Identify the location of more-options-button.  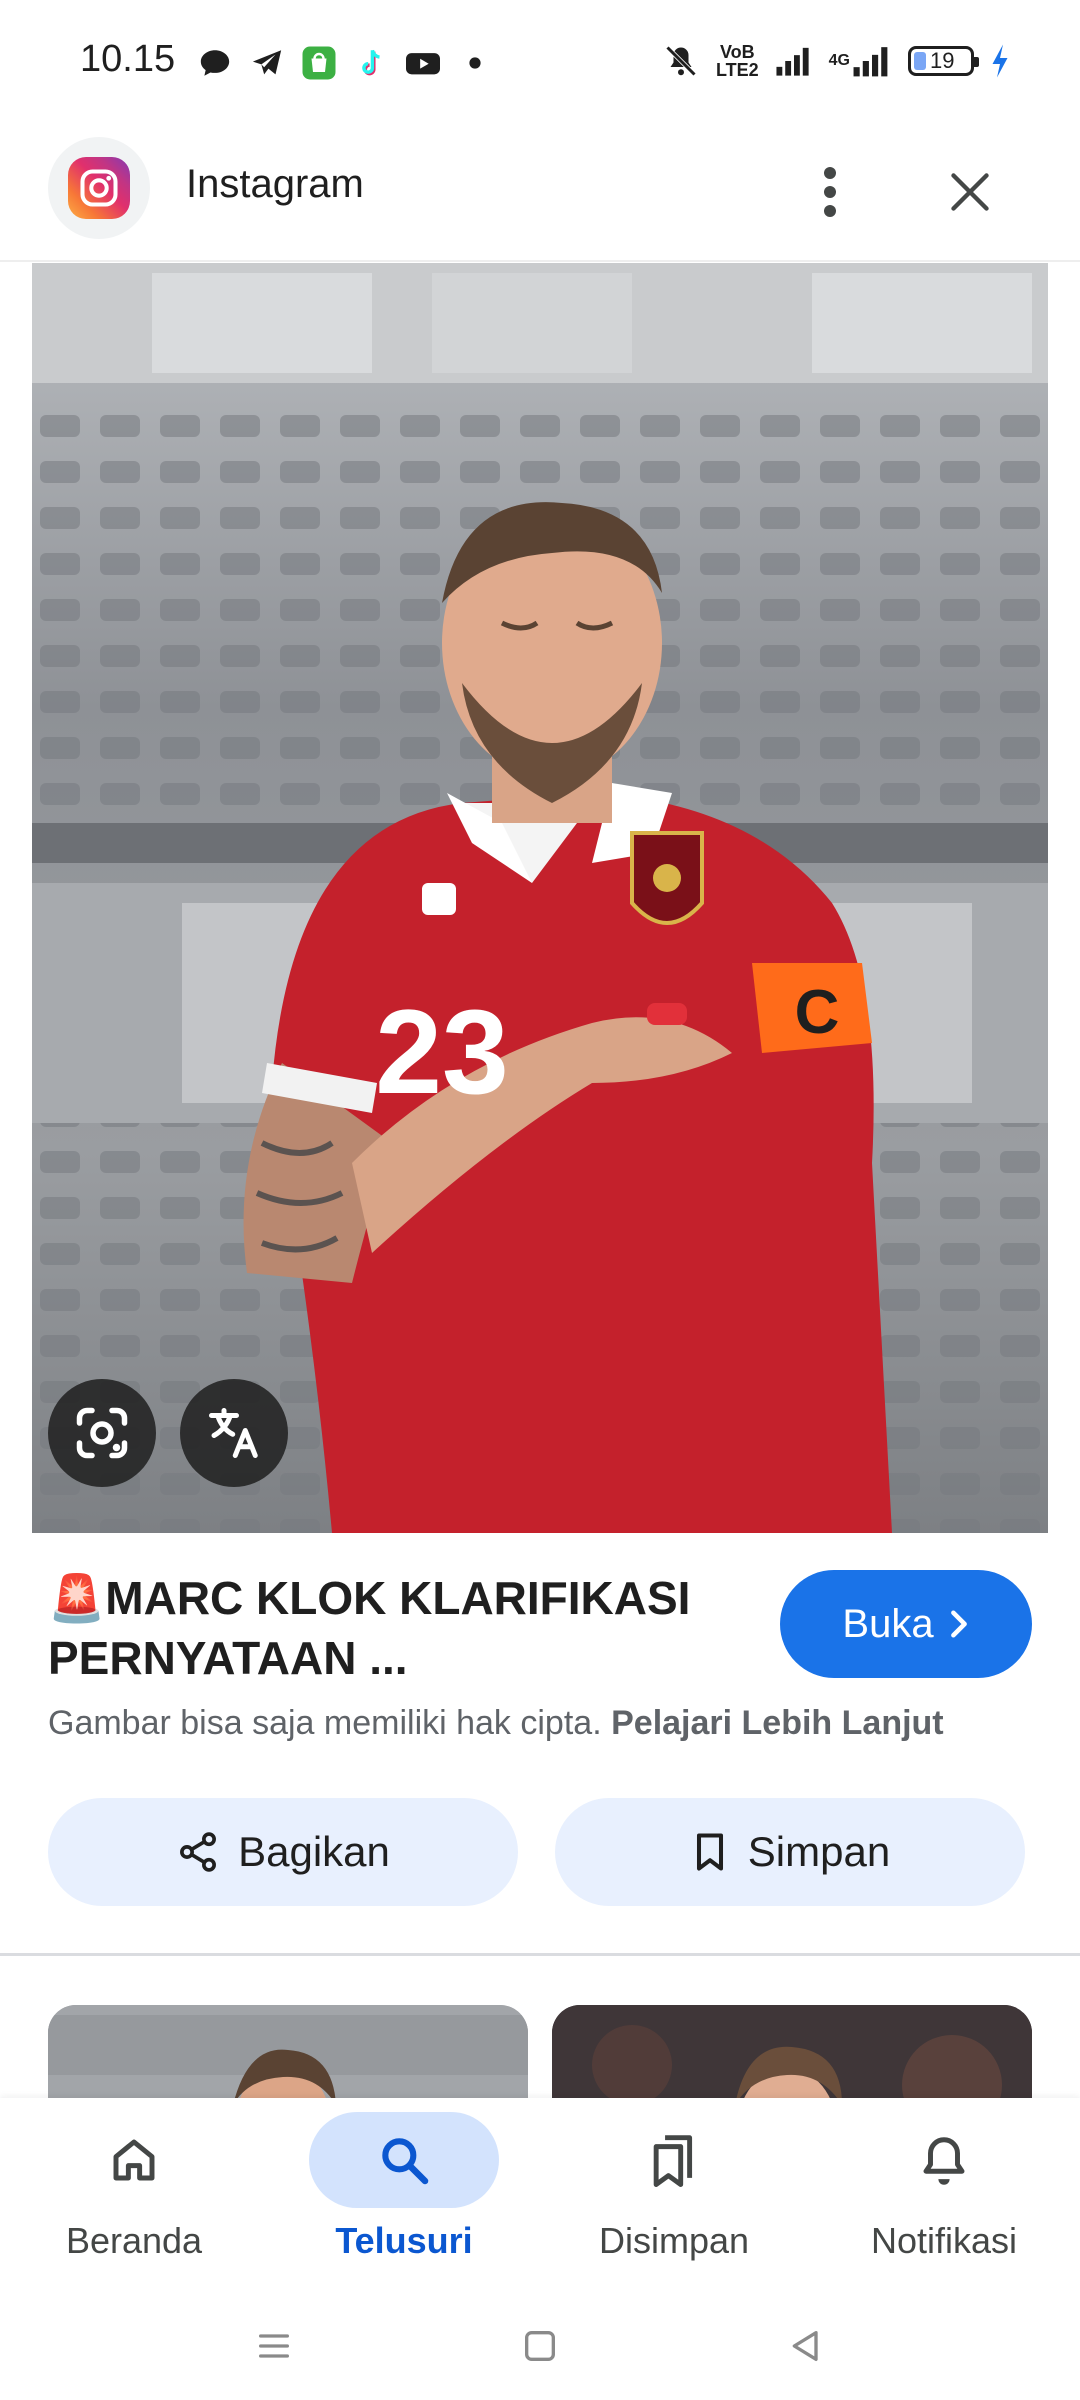
(830, 192).